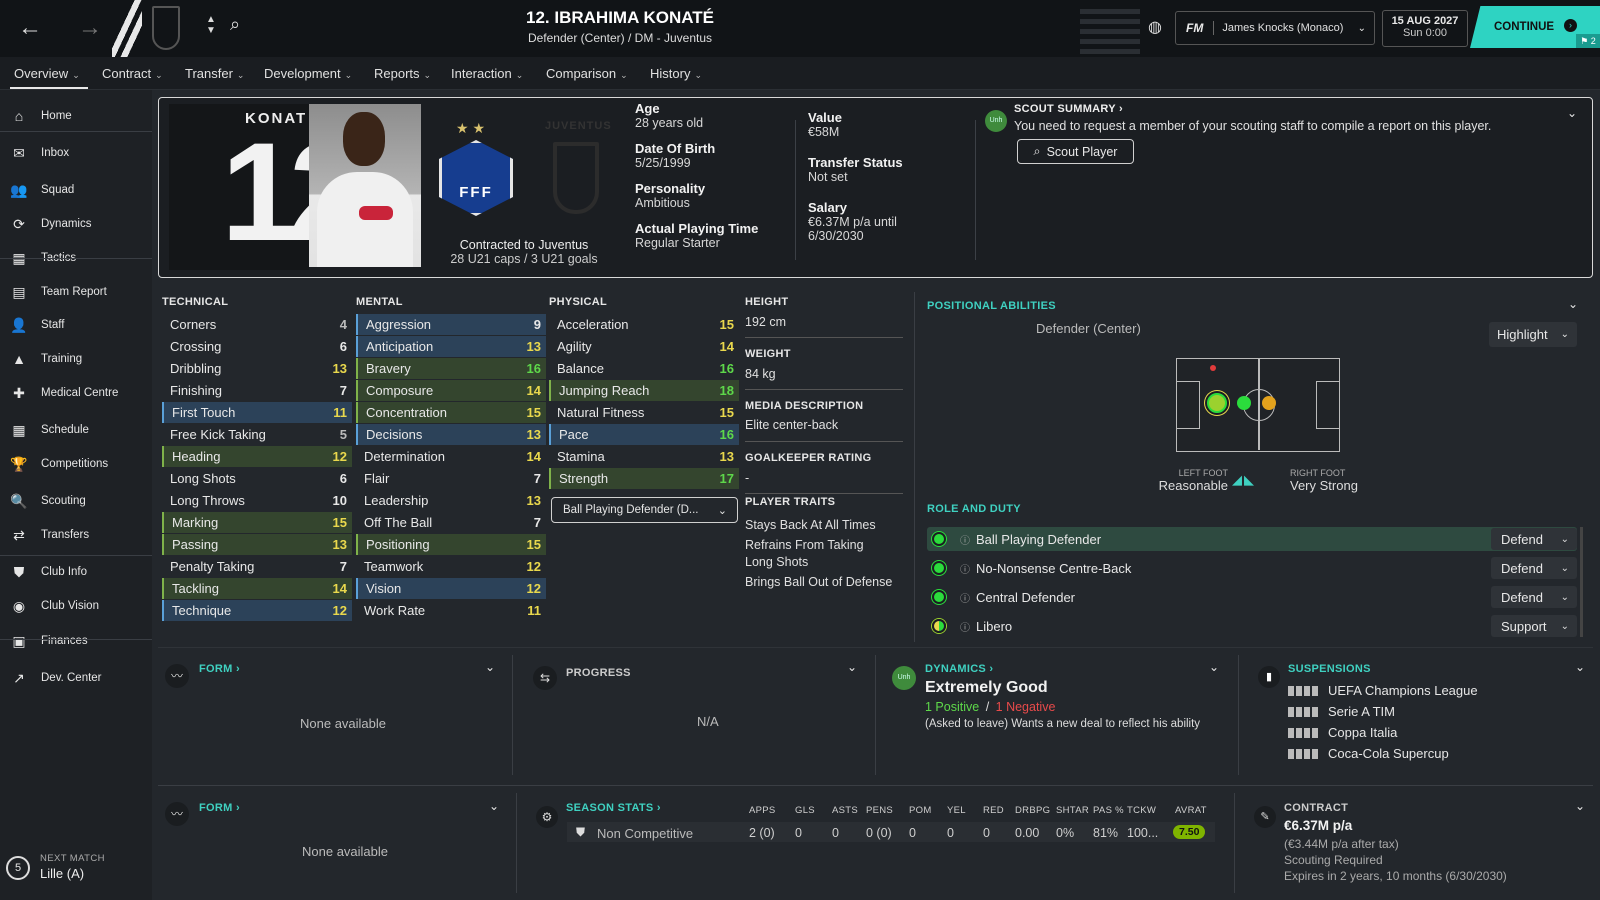 The width and height of the screenshot is (1600, 900). I want to click on attribute-row: Corners 4, so click(257, 324).